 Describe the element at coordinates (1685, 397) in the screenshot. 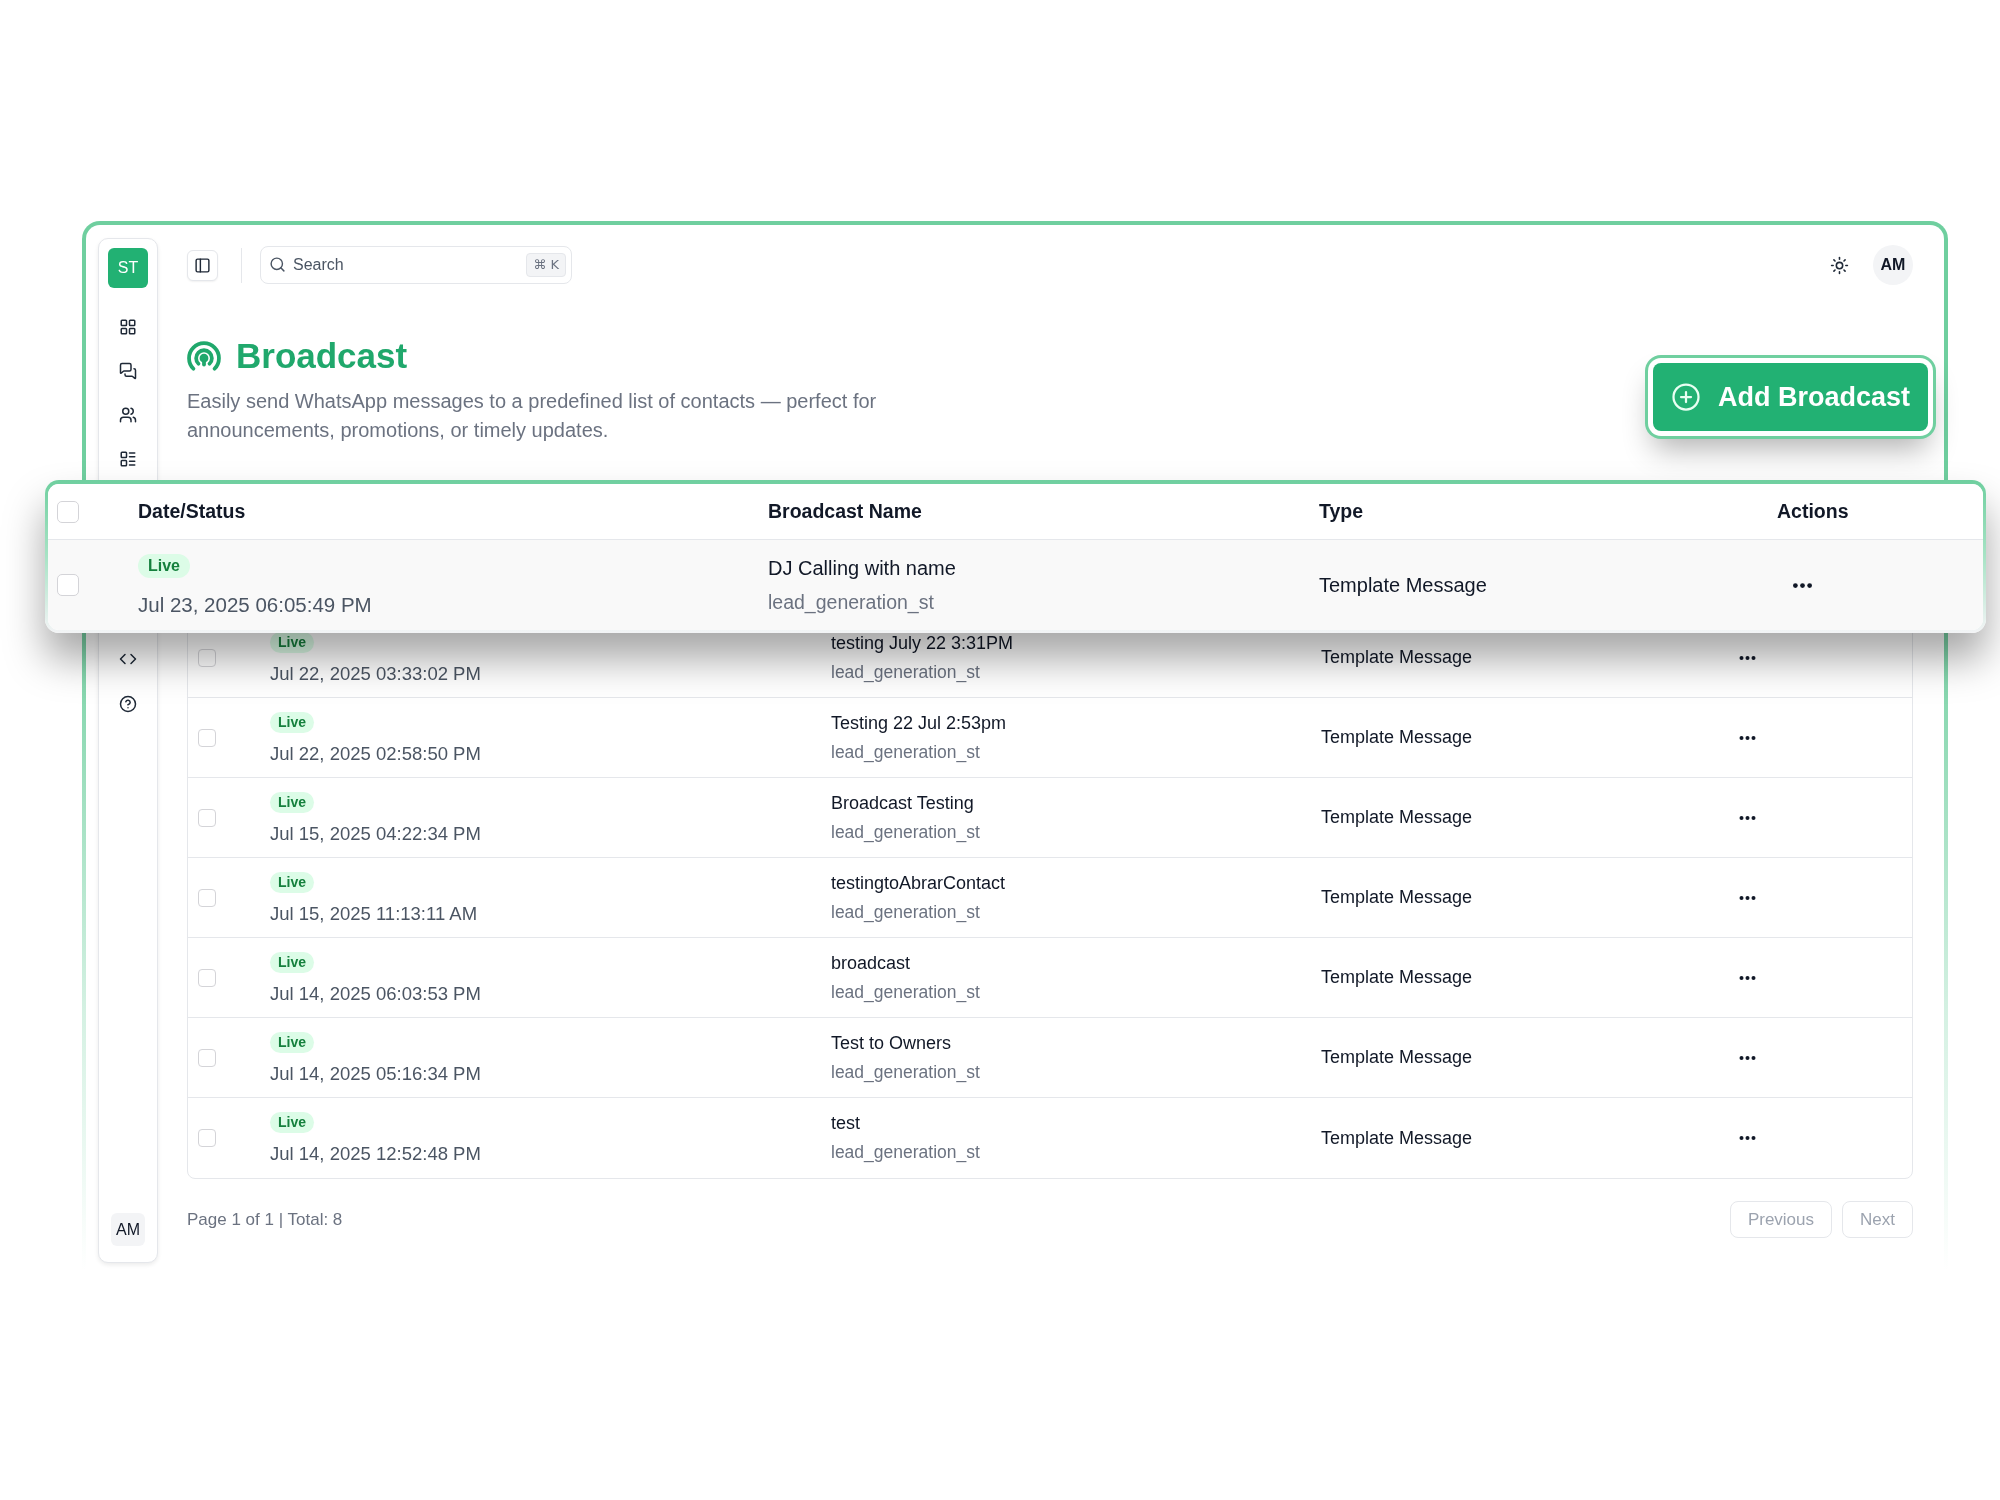

I see `plus-circle-icon` at that location.